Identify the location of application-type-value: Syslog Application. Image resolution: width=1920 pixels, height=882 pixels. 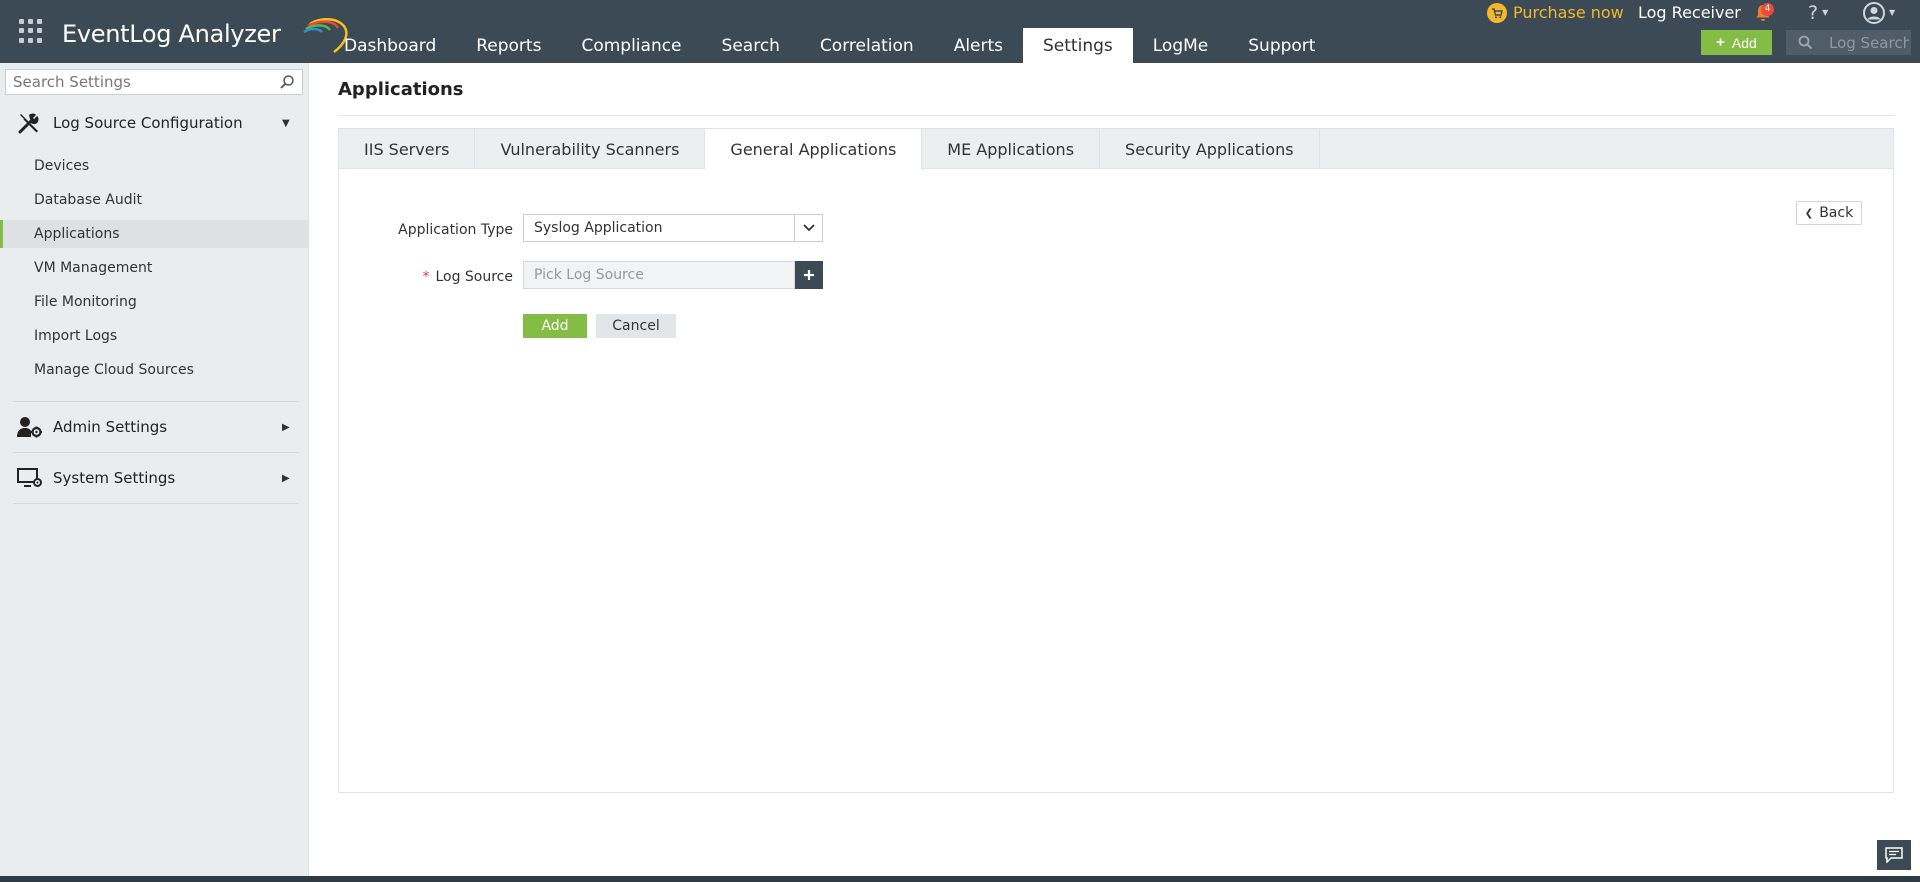
(598, 228).